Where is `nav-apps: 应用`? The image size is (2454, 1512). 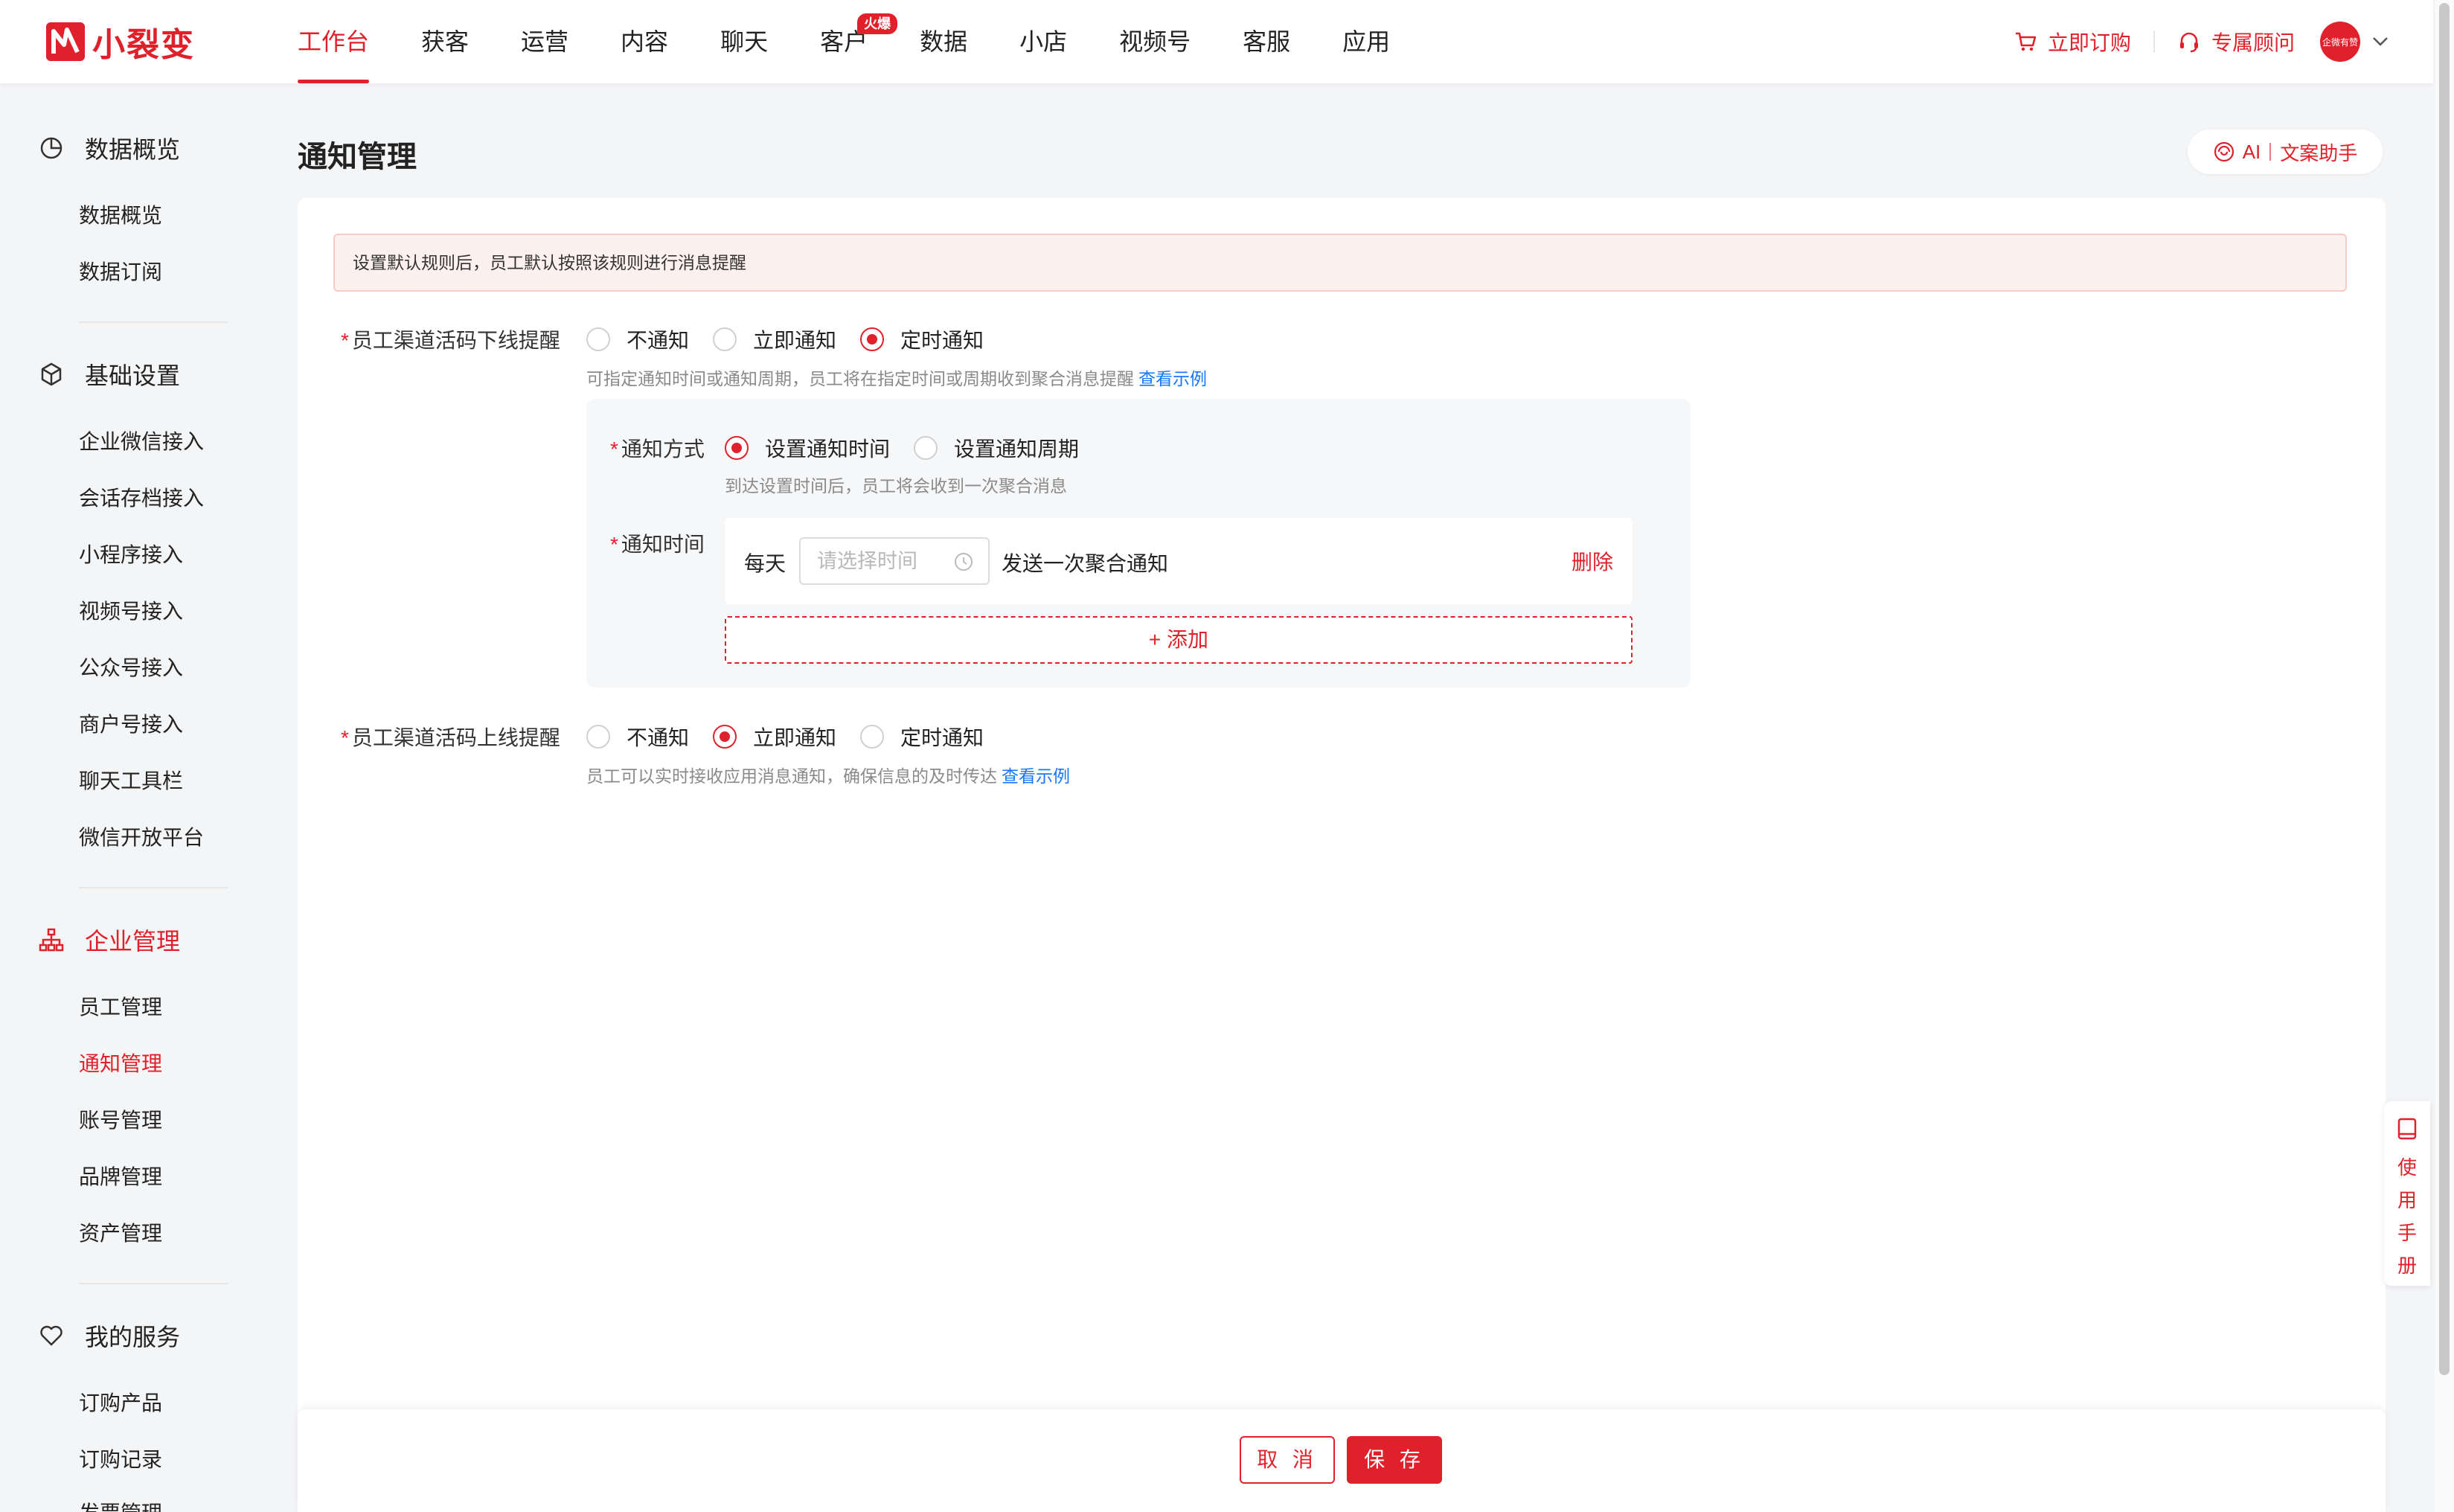 nav-apps: 应用 is located at coordinates (1366, 41).